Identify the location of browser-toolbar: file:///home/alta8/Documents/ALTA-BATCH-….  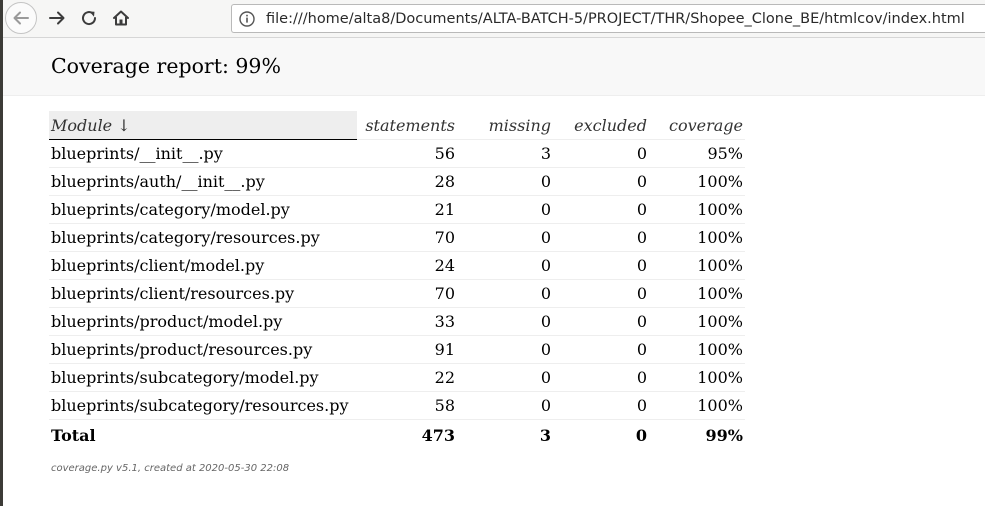
(494, 19).